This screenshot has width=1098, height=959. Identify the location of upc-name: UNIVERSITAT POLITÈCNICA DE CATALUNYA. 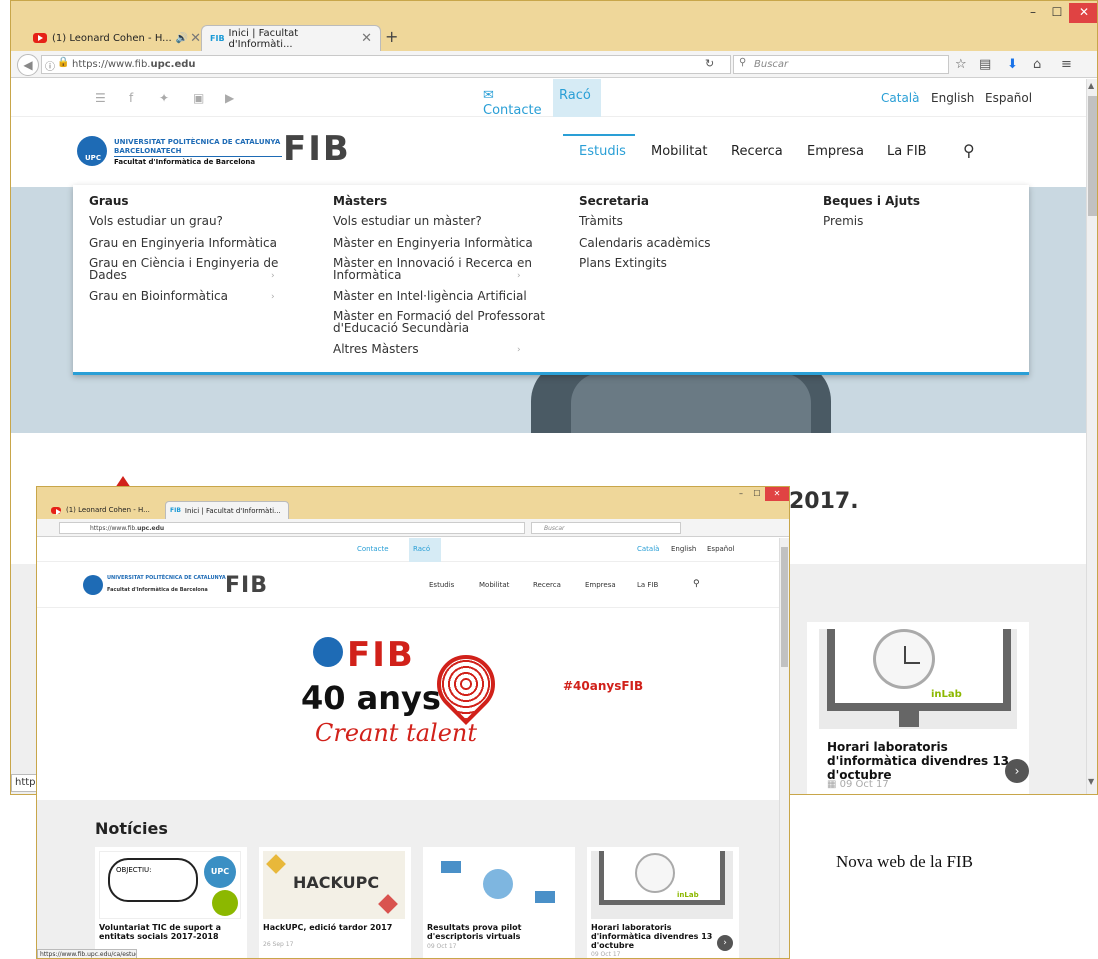
(197, 142).